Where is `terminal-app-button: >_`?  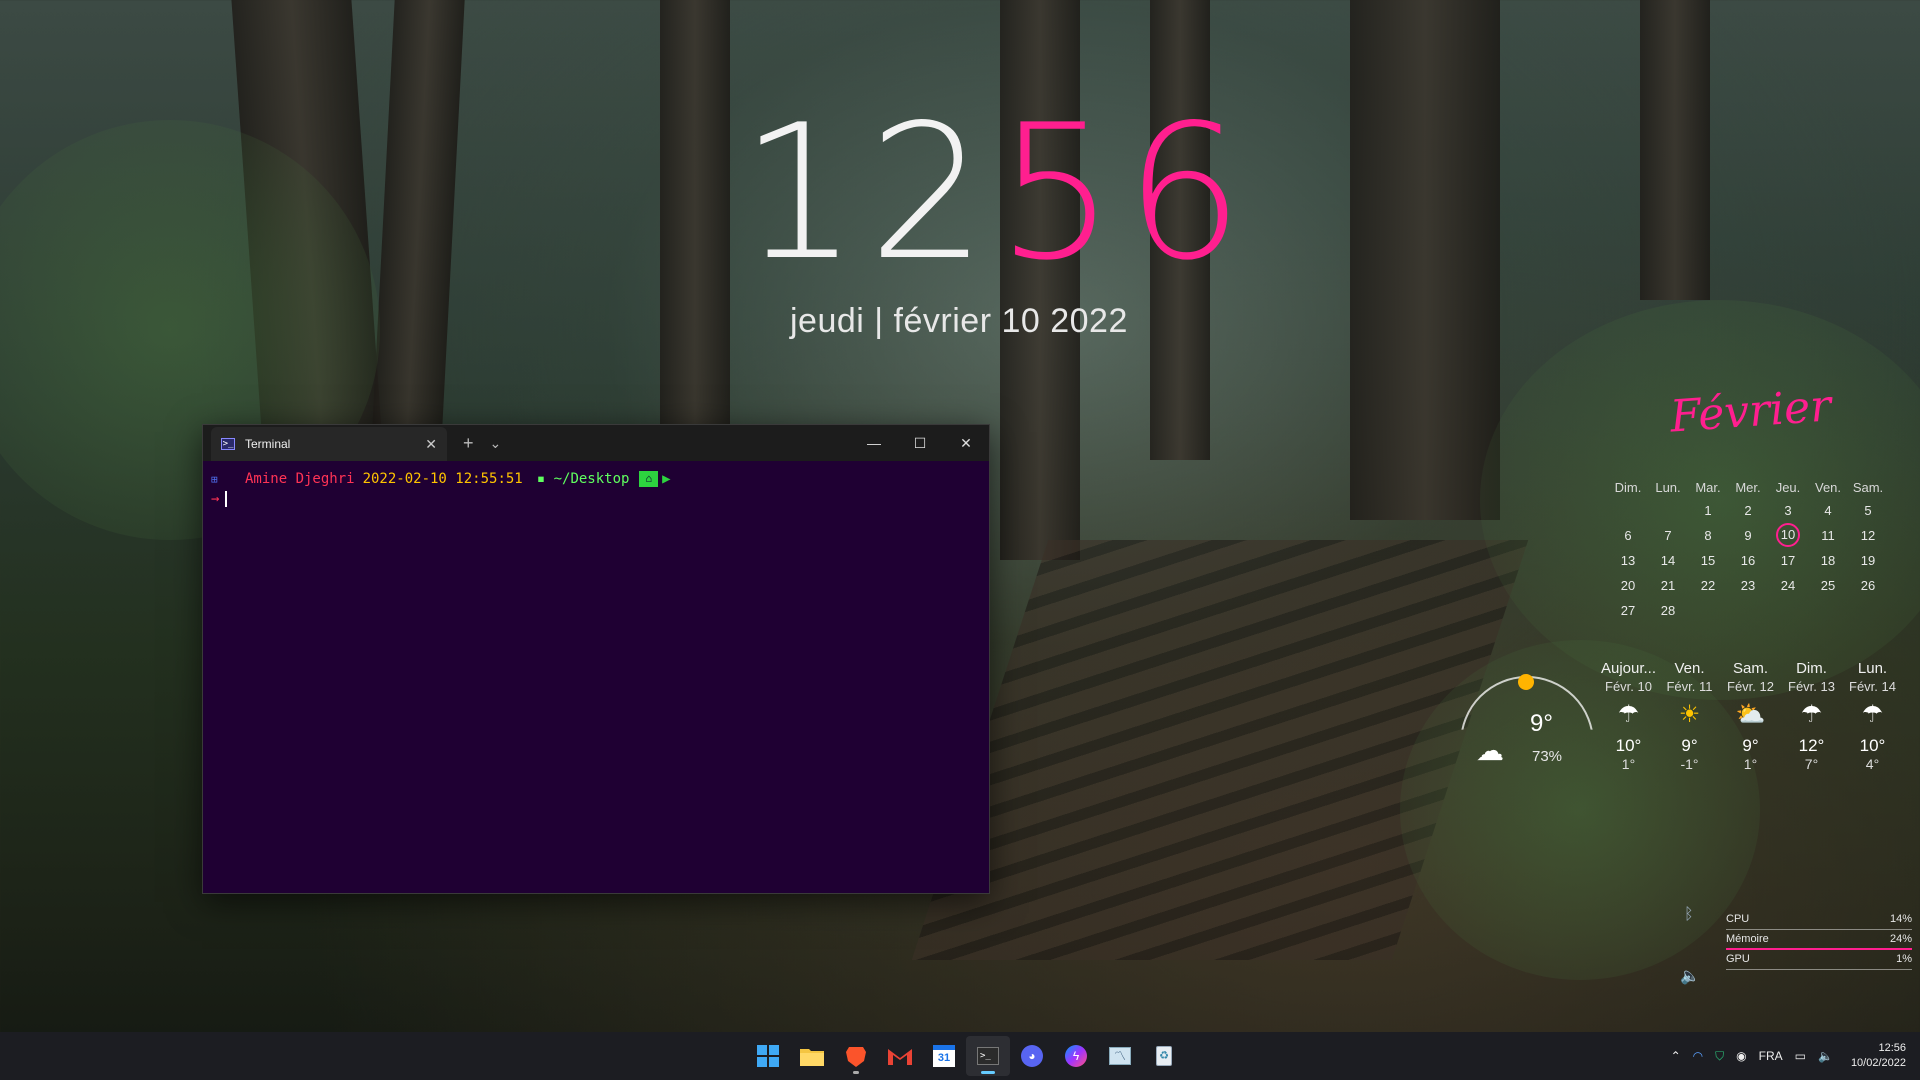
terminal-app-button: >_ is located at coordinates (988, 1056).